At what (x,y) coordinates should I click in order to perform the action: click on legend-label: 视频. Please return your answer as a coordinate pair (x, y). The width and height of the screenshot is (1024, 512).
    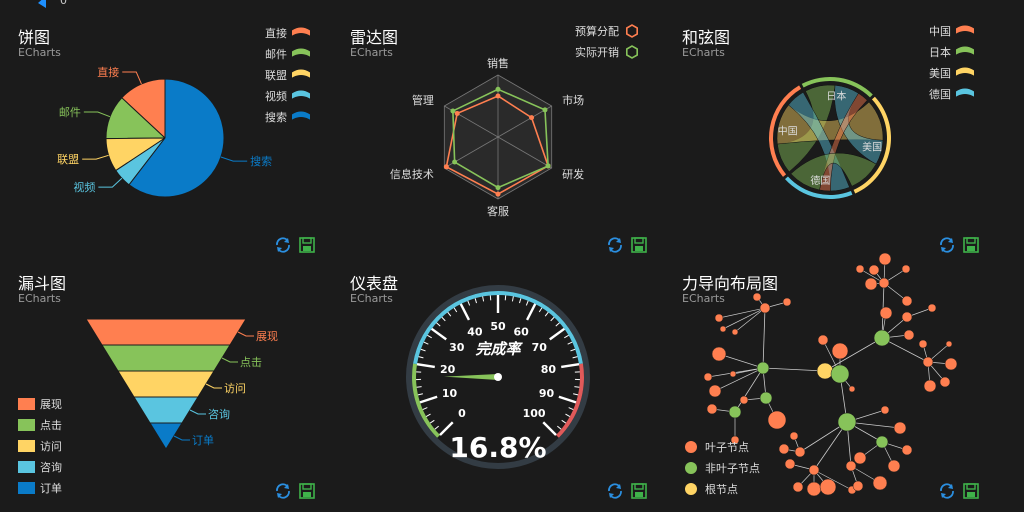
    Looking at the image, I should click on (276, 96).